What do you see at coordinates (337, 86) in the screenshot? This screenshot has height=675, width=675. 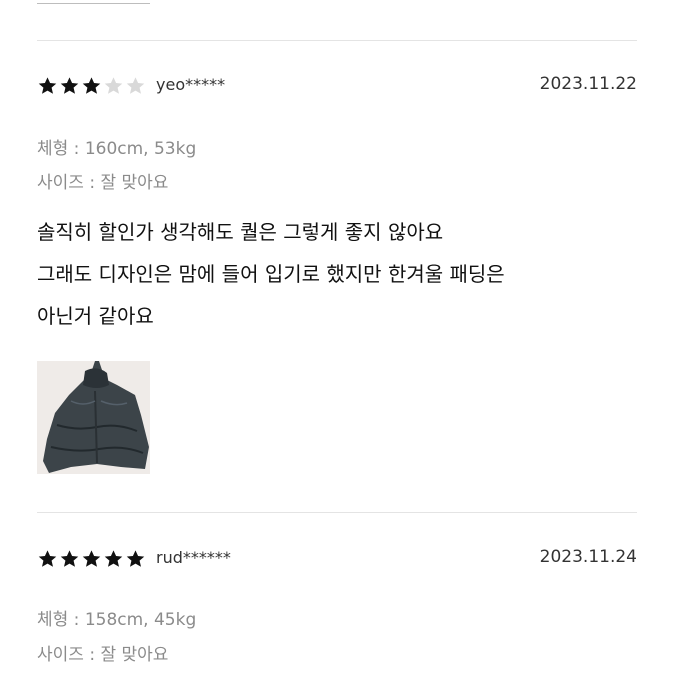 I see `review-meta: yeo***** 2023.11.22` at bounding box center [337, 86].